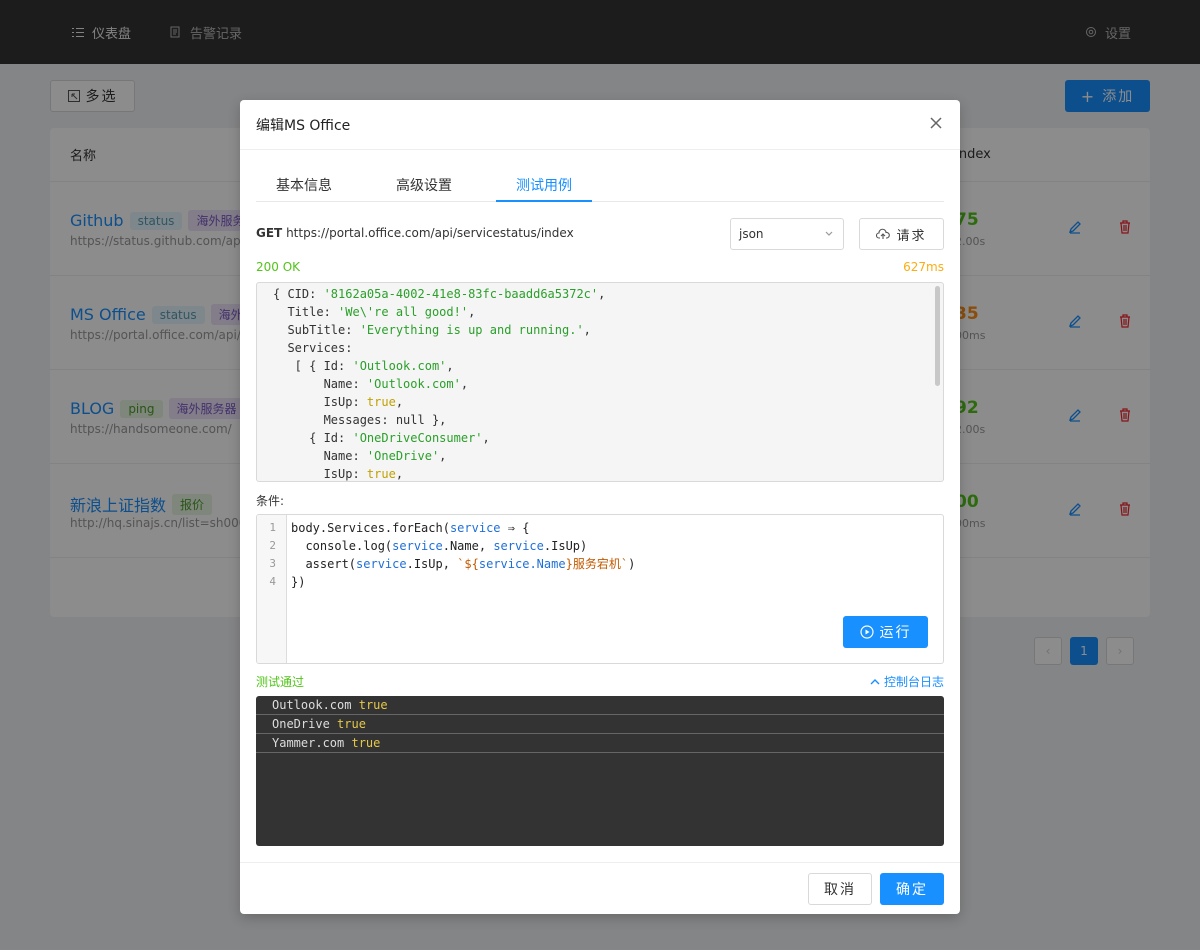 This screenshot has height=950, width=1200. I want to click on console-line-name: Yammer.com, so click(308, 743).